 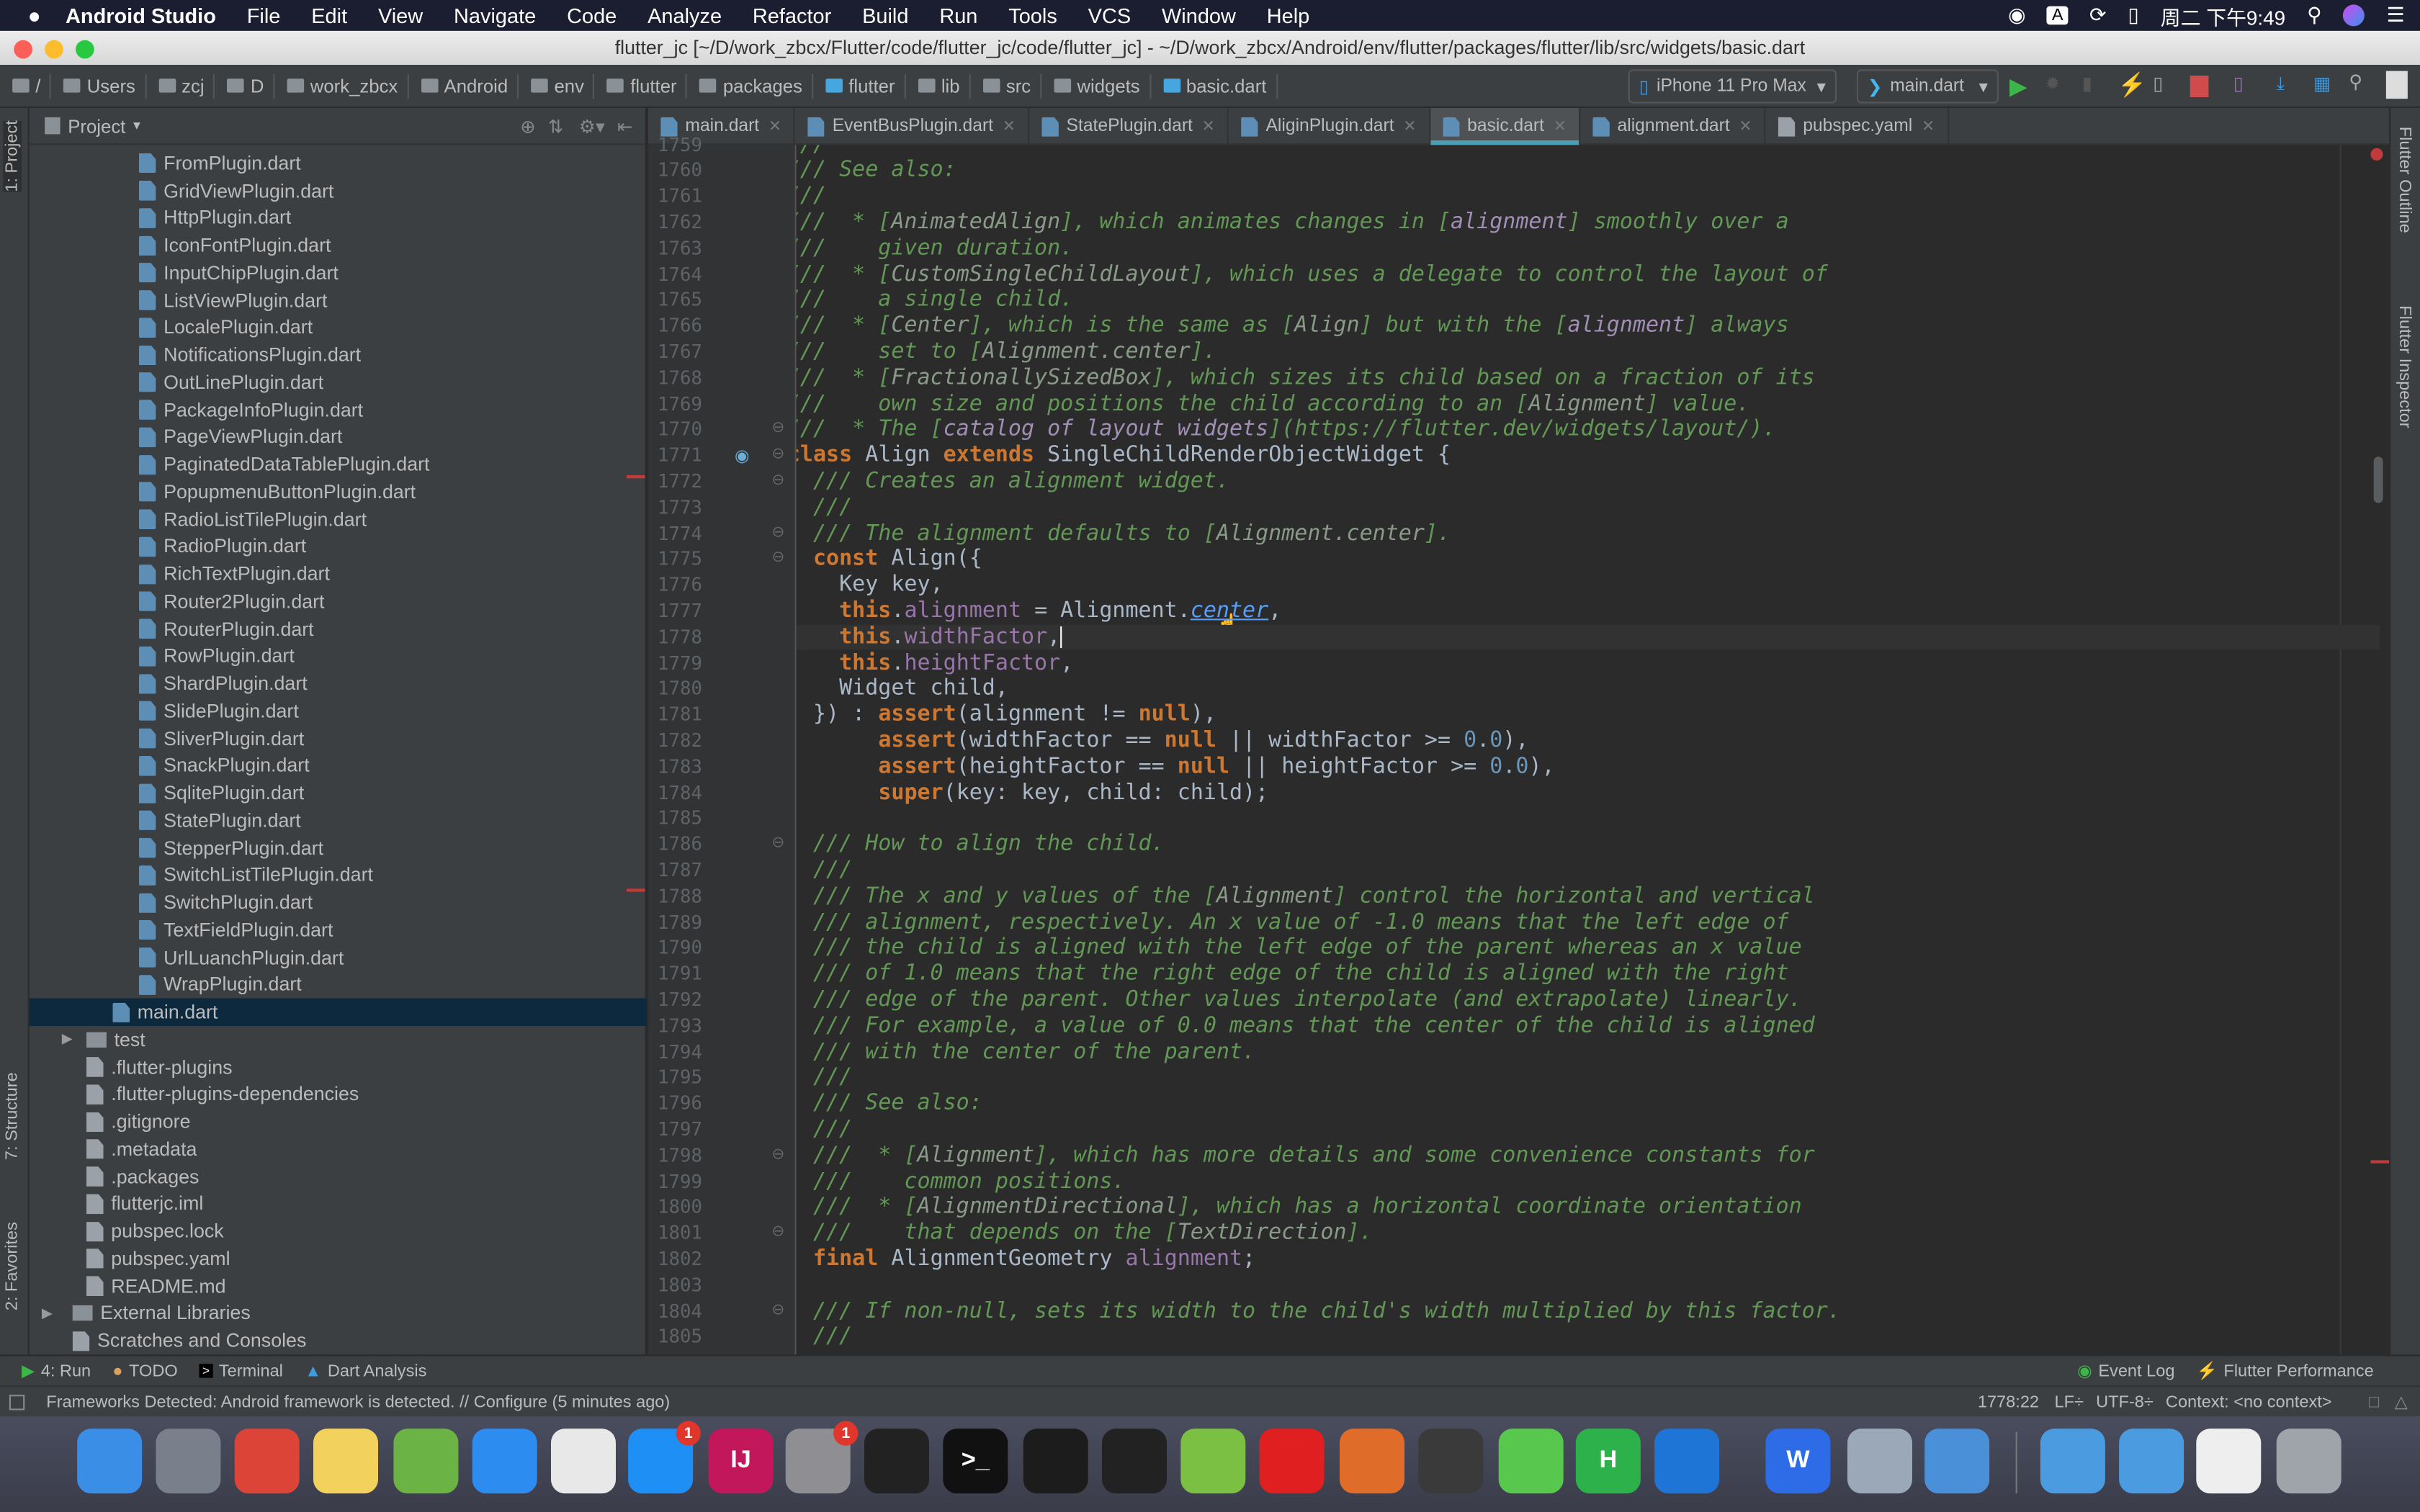 What do you see at coordinates (245, 86) in the screenshot?
I see `breadcrumb-item: D` at bounding box center [245, 86].